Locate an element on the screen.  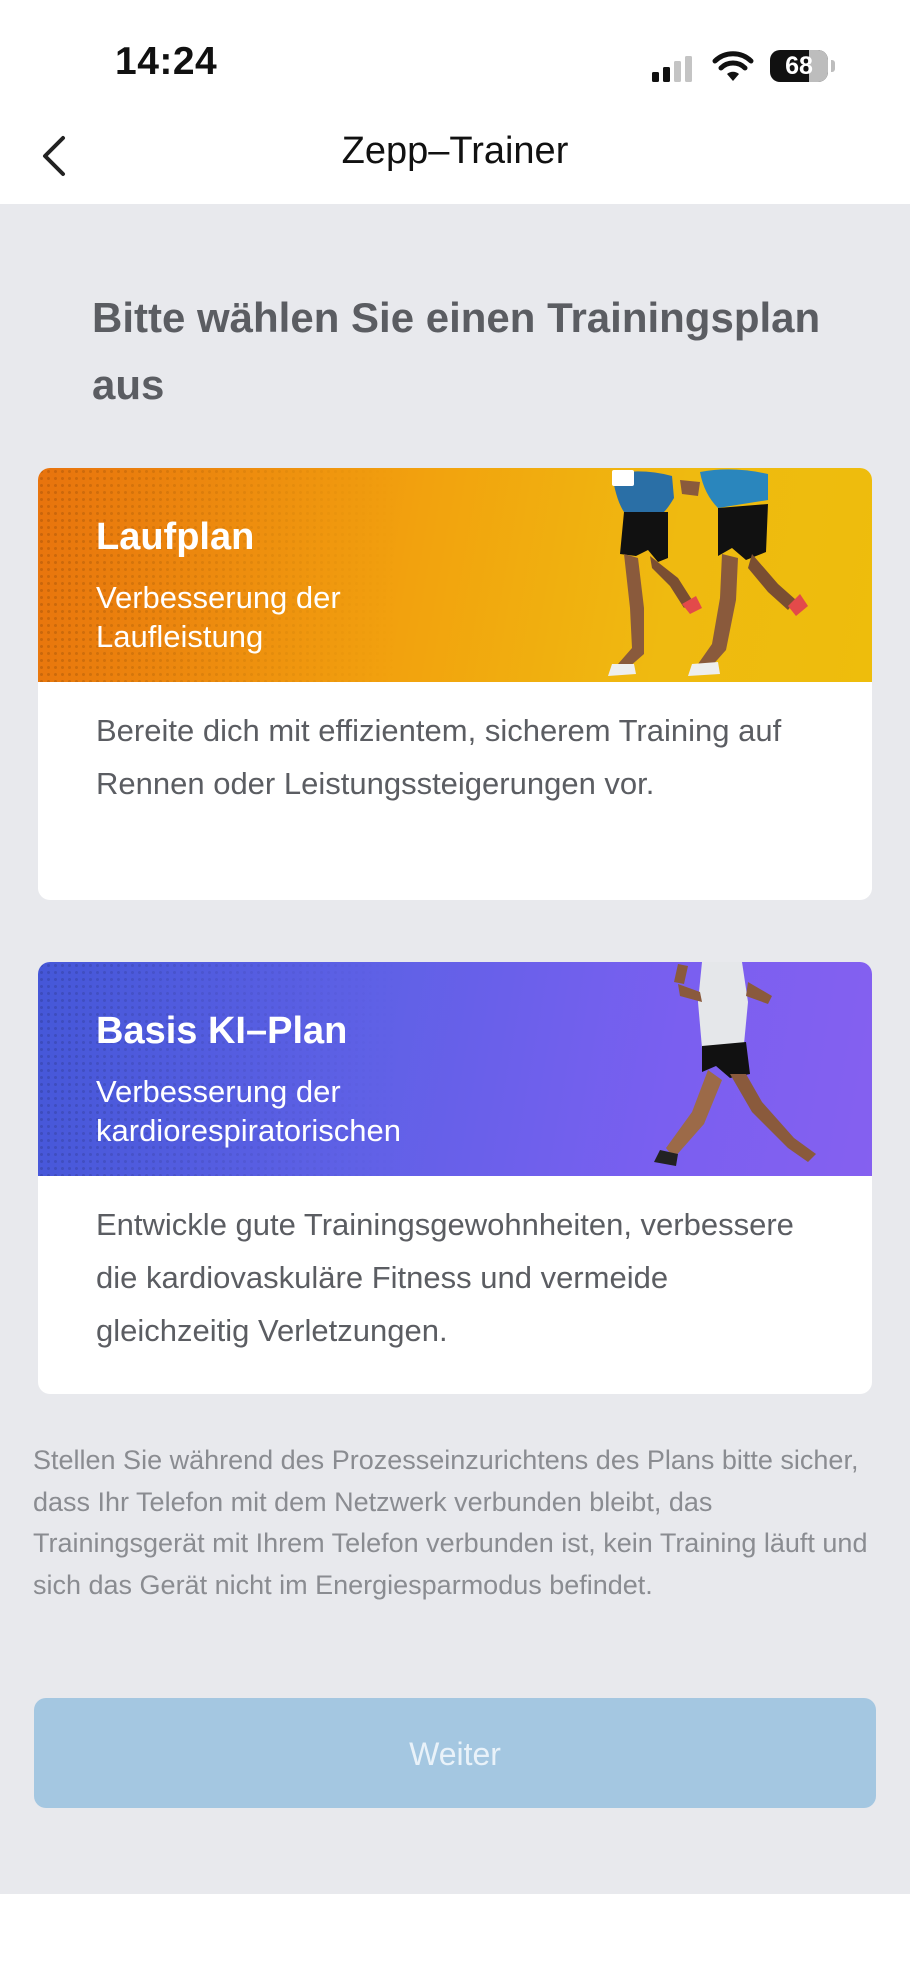
plan-title: Laufplan is located at coordinates (175, 537).